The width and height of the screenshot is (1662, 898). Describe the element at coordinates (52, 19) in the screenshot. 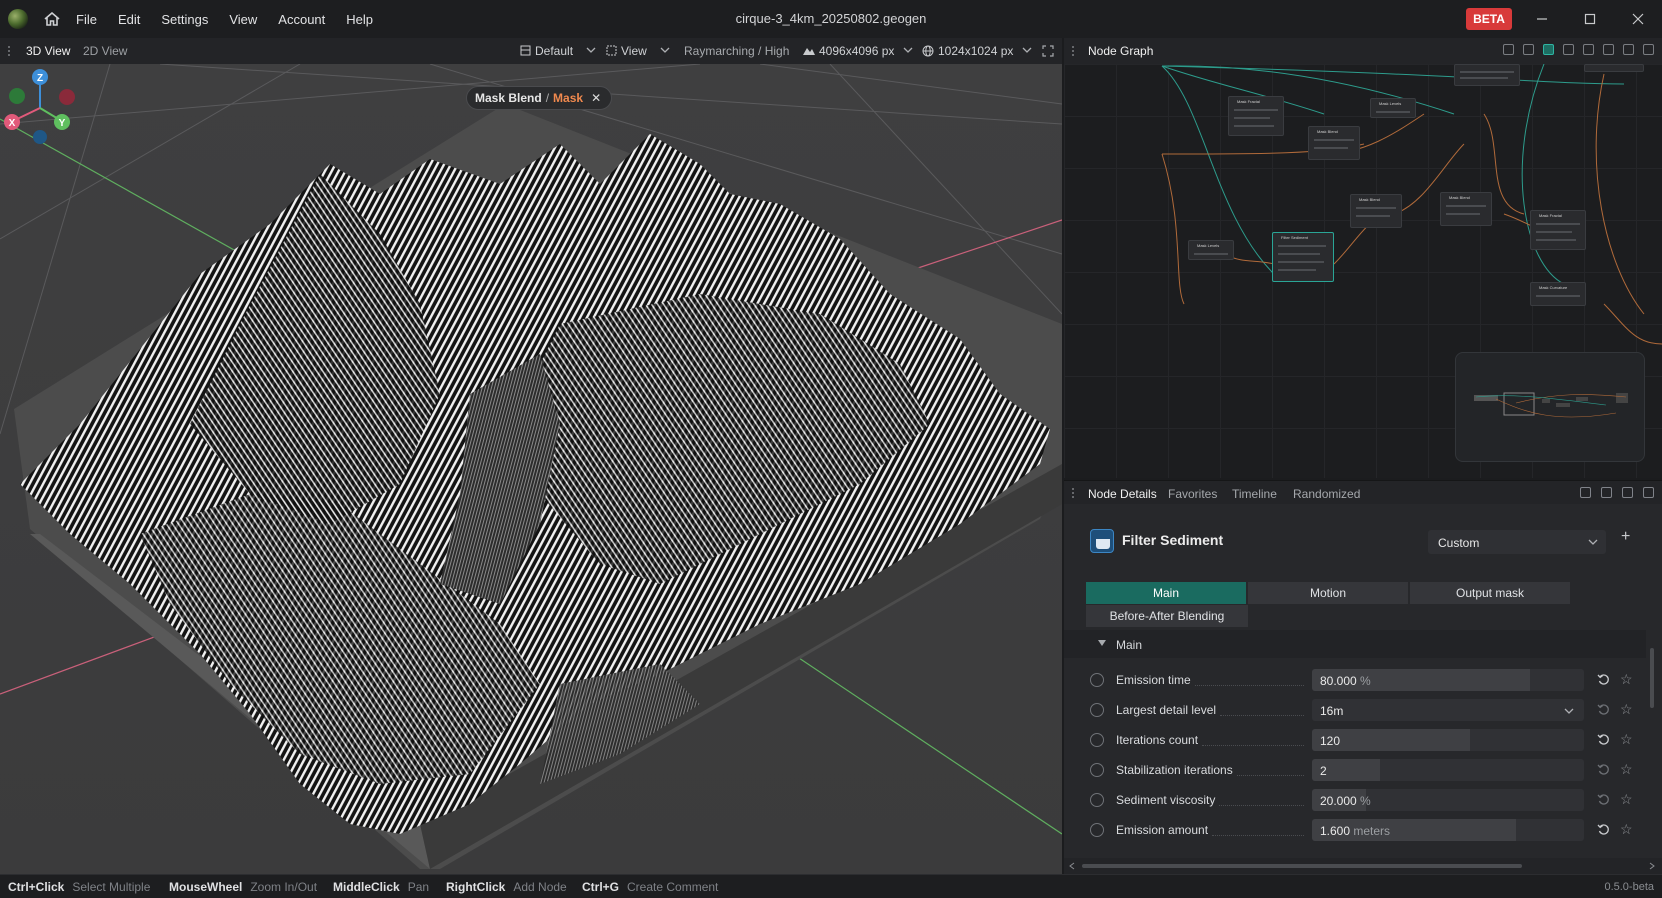

I see `home-icon` at that location.